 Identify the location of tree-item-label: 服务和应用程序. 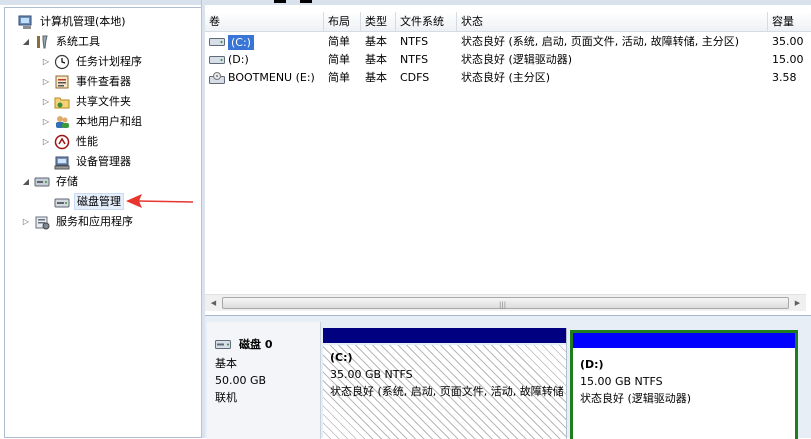
(94, 221).